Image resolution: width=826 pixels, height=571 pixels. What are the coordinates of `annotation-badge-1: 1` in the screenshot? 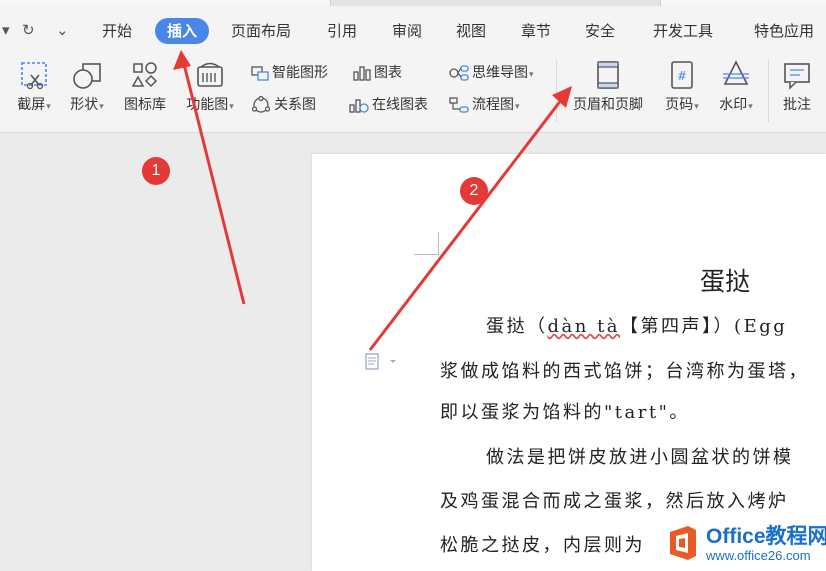 It's located at (156, 171).